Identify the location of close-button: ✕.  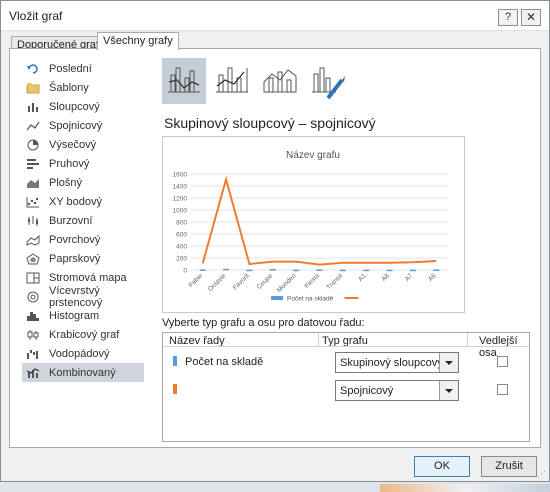
(531, 17).